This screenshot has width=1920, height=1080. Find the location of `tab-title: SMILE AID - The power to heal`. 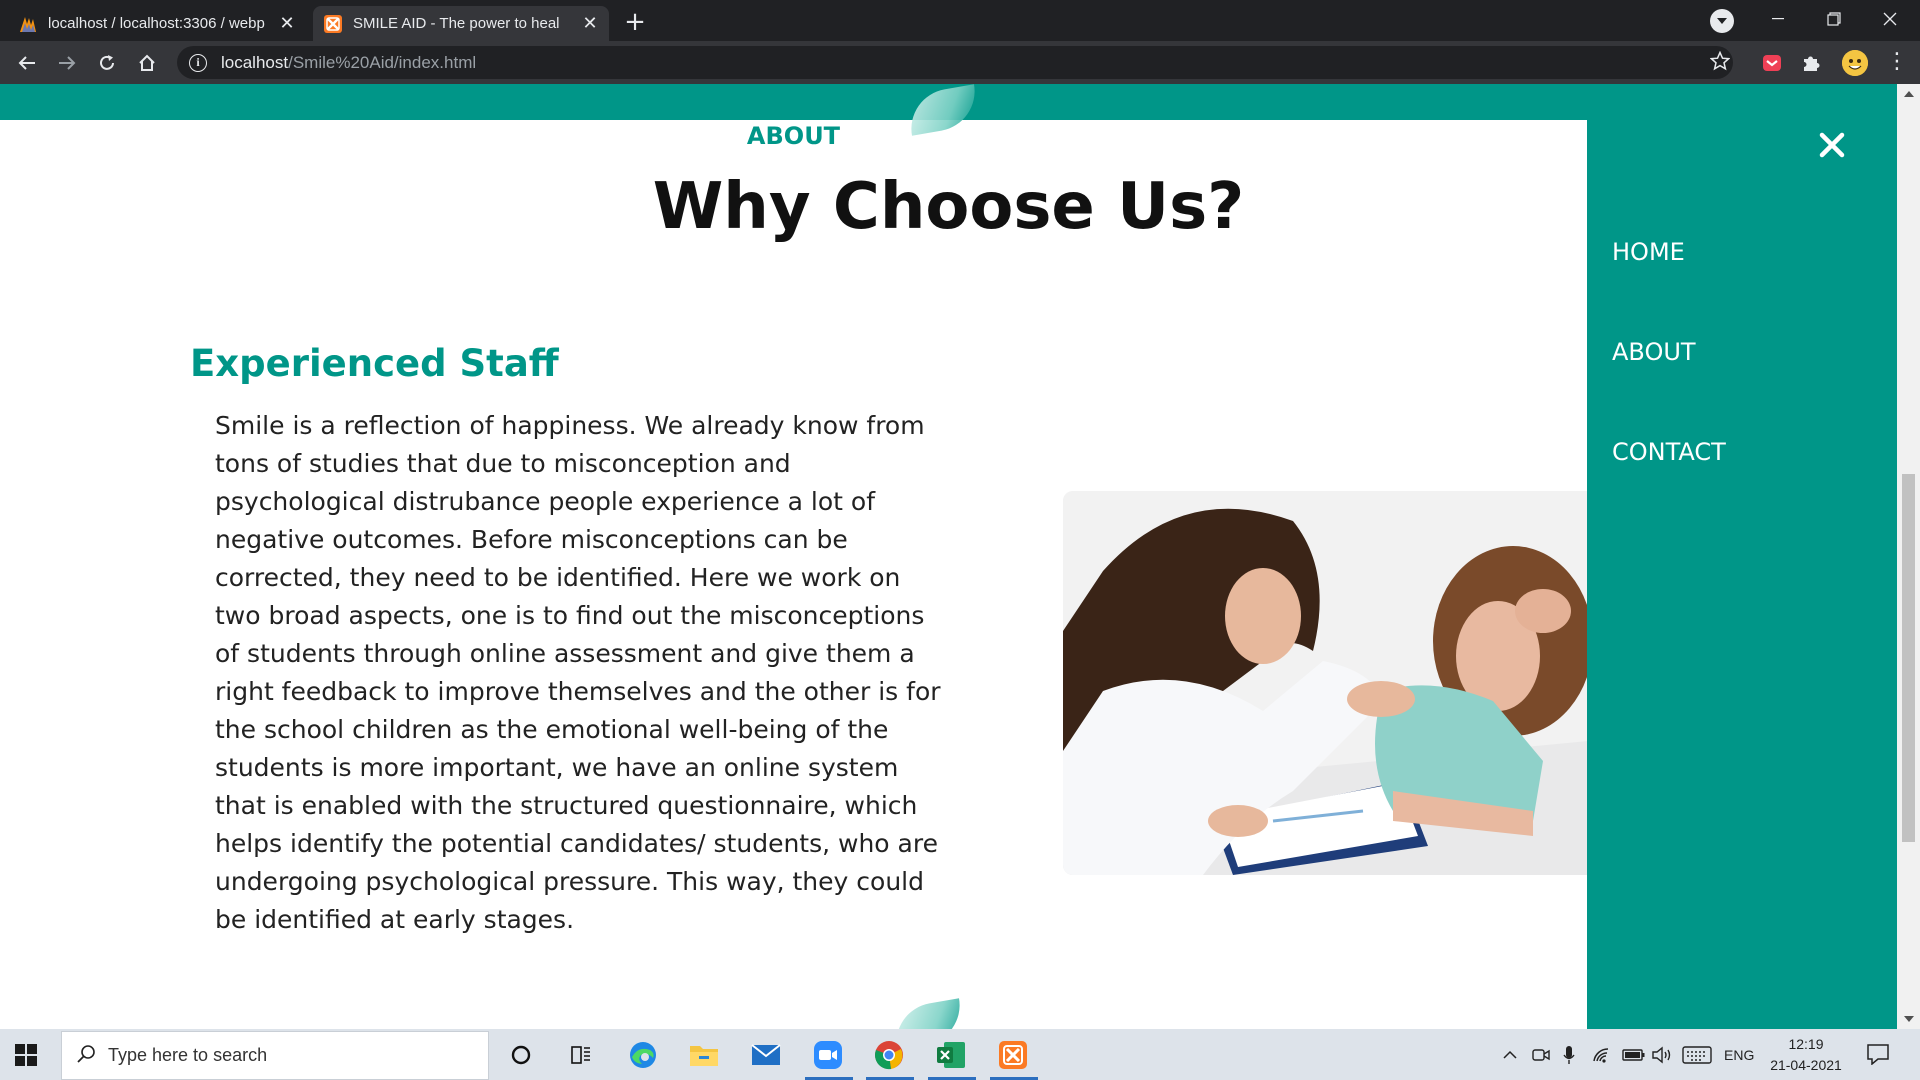

tab-title: SMILE AID - The power to heal is located at coordinates (456, 23).